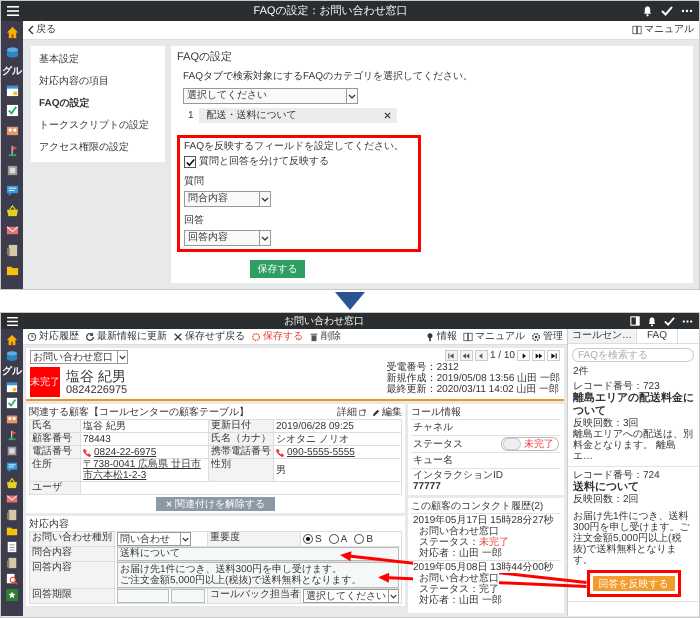  What do you see at coordinates (98, 126) in the screenshot?
I see `menu-item: トークスクリプトの設定` at bounding box center [98, 126].